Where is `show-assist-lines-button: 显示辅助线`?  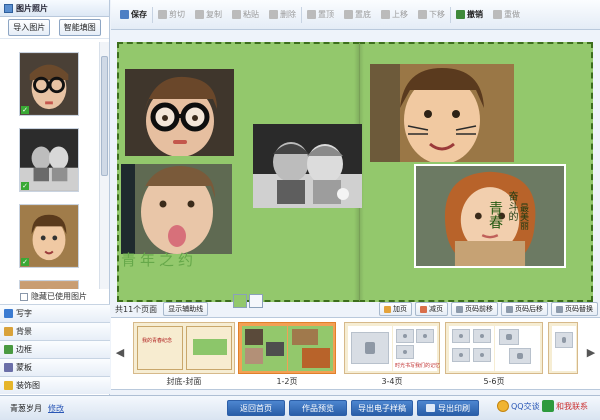 show-assist-lines-button: 显示辅助线 is located at coordinates (186, 309).